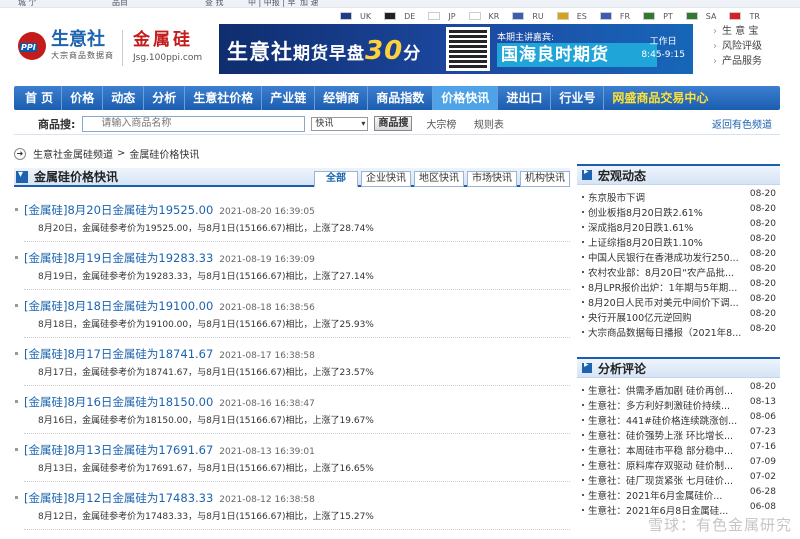  Describe the element at coordinates (660, 98) in the screenshot. I see `nav-item: 网盛商品交易中心` at that location.